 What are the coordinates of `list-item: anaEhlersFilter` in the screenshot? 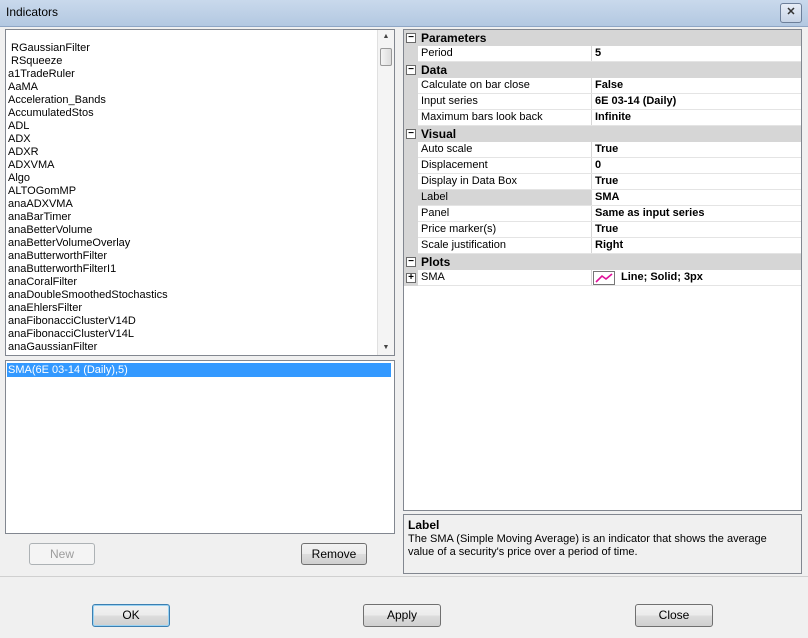 It's located at (192, 308).